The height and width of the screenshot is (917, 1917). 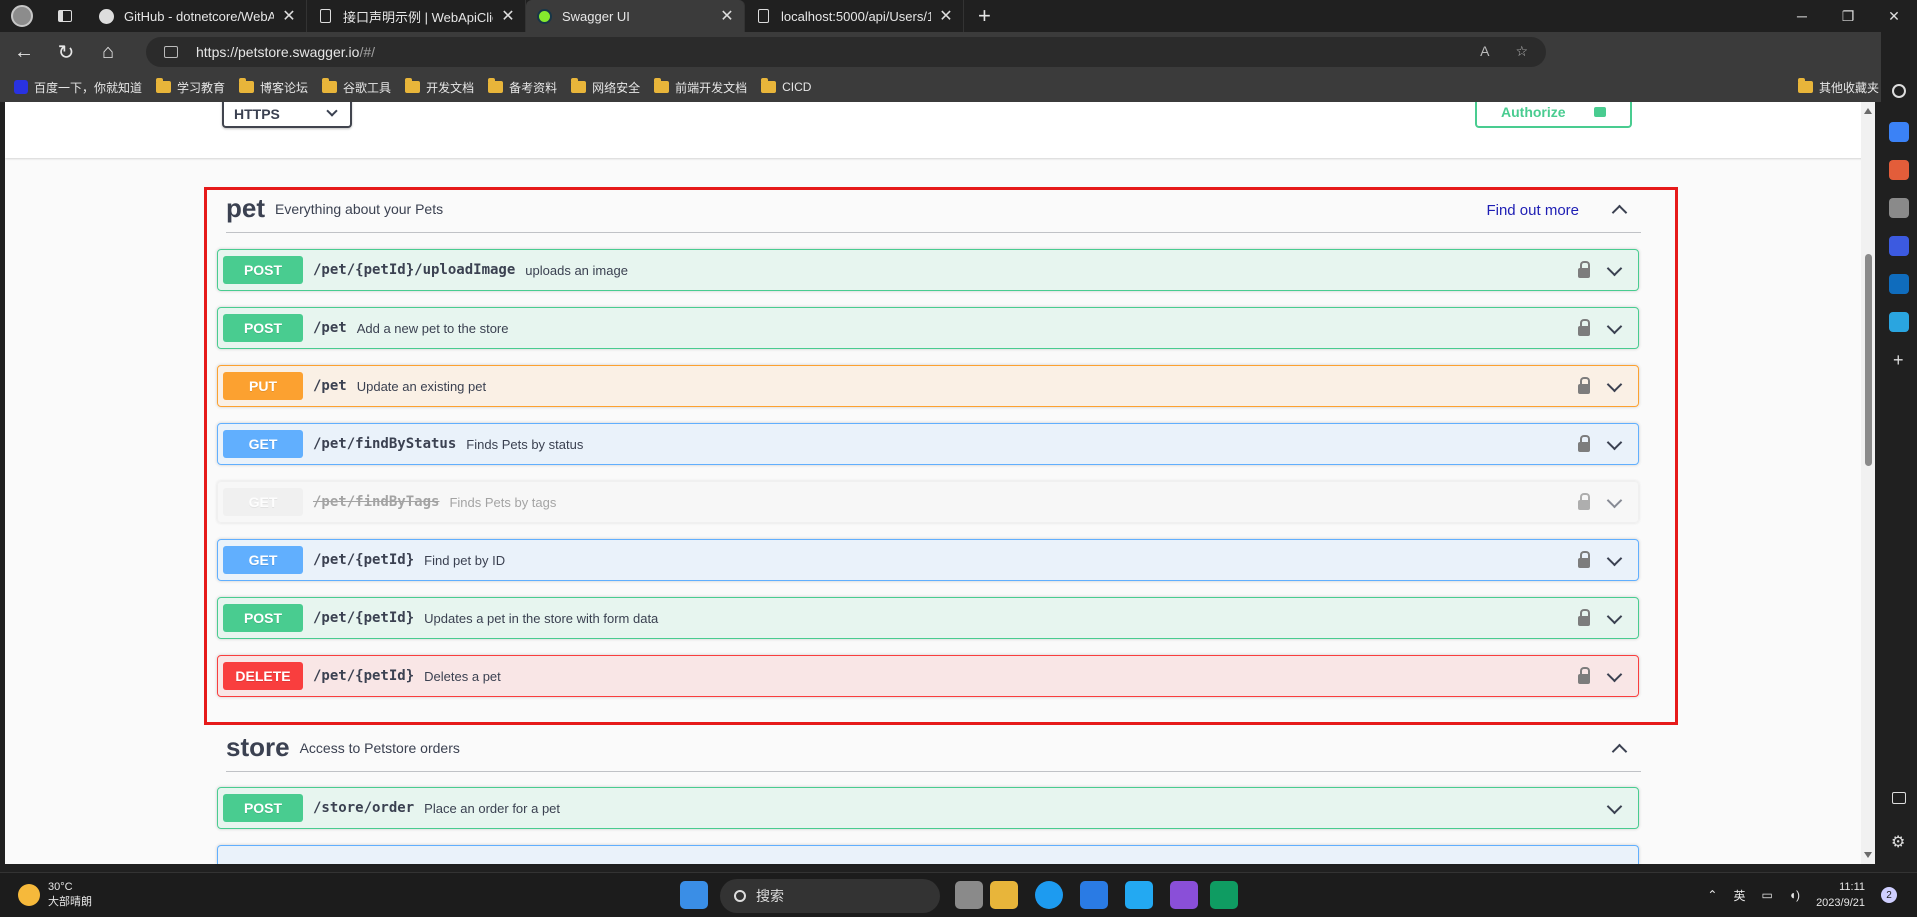 I want to click on scheme-container: HTTPS Authorize, so click(x=936, y=130).